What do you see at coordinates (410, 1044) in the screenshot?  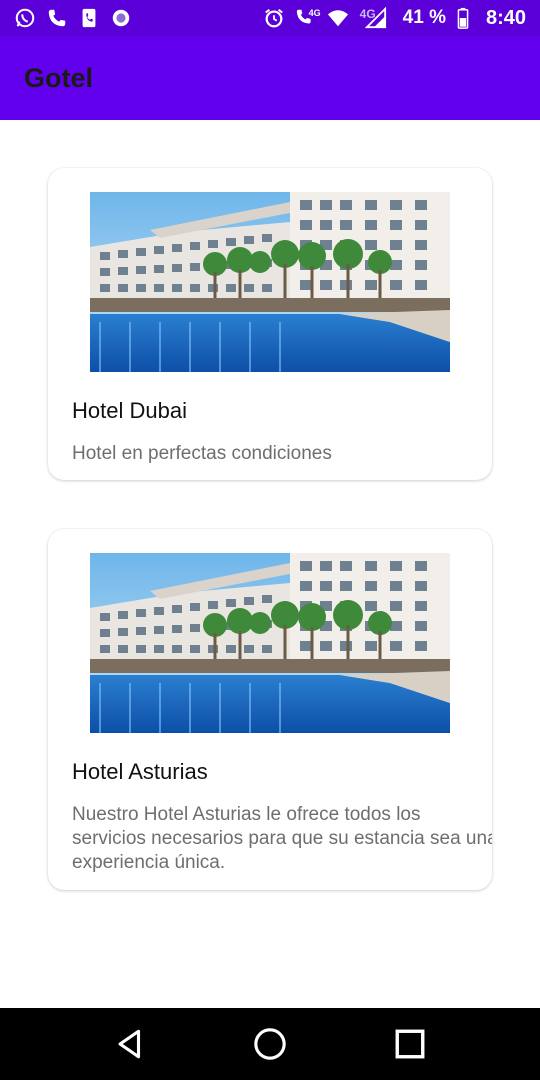 I see `recents-icon` at bounding box center [410, 1044].